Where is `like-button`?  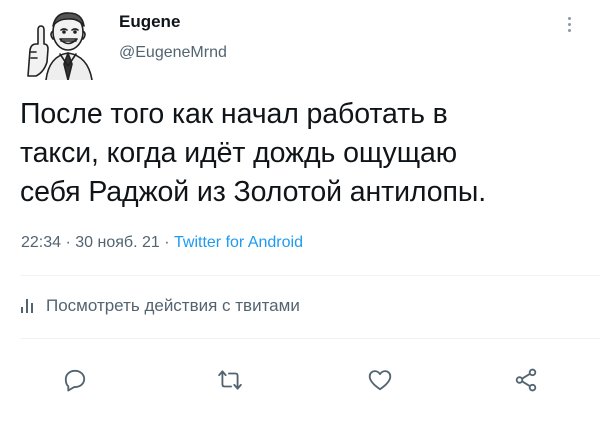 like-button is located at coordinates (380, 380).